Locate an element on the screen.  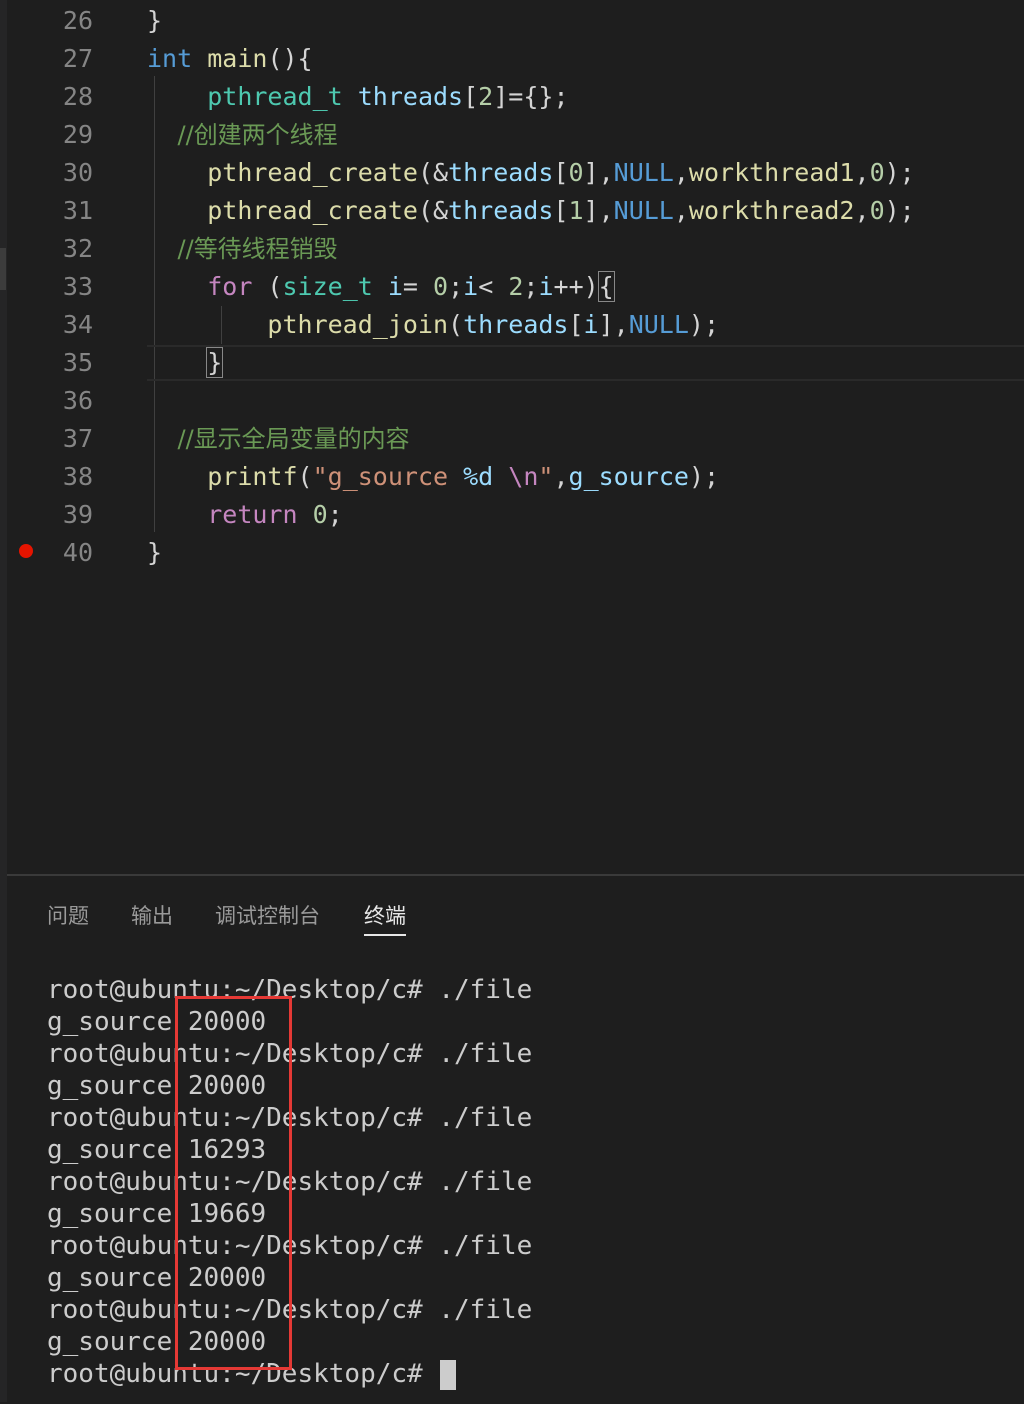
code-line: 37 //显示全局变量的内容 is located at coordinates (515, 439).